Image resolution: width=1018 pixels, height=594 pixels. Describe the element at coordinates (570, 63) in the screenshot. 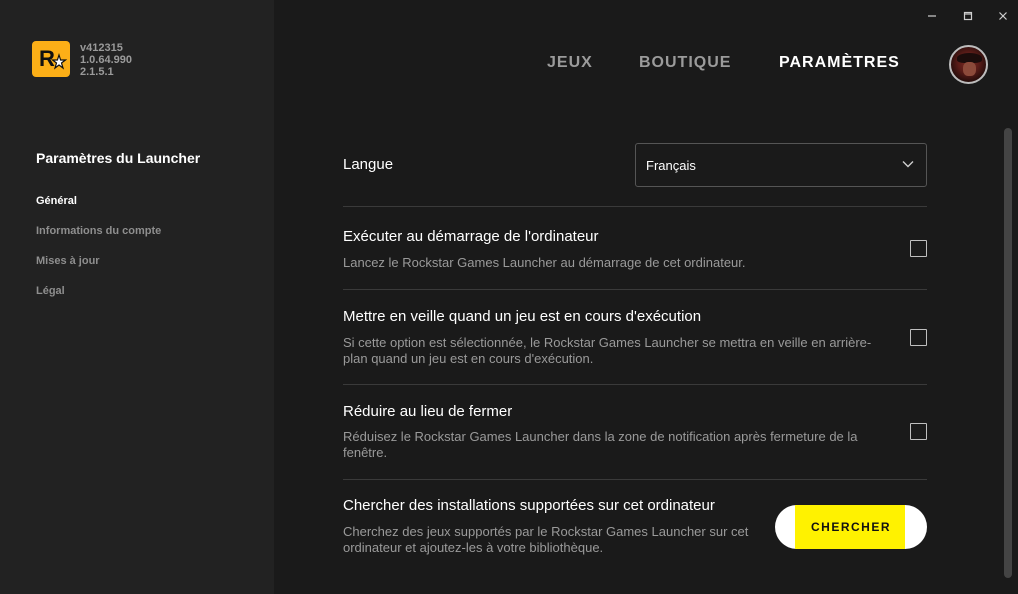

I see `tab-games: JEUX` at that location.